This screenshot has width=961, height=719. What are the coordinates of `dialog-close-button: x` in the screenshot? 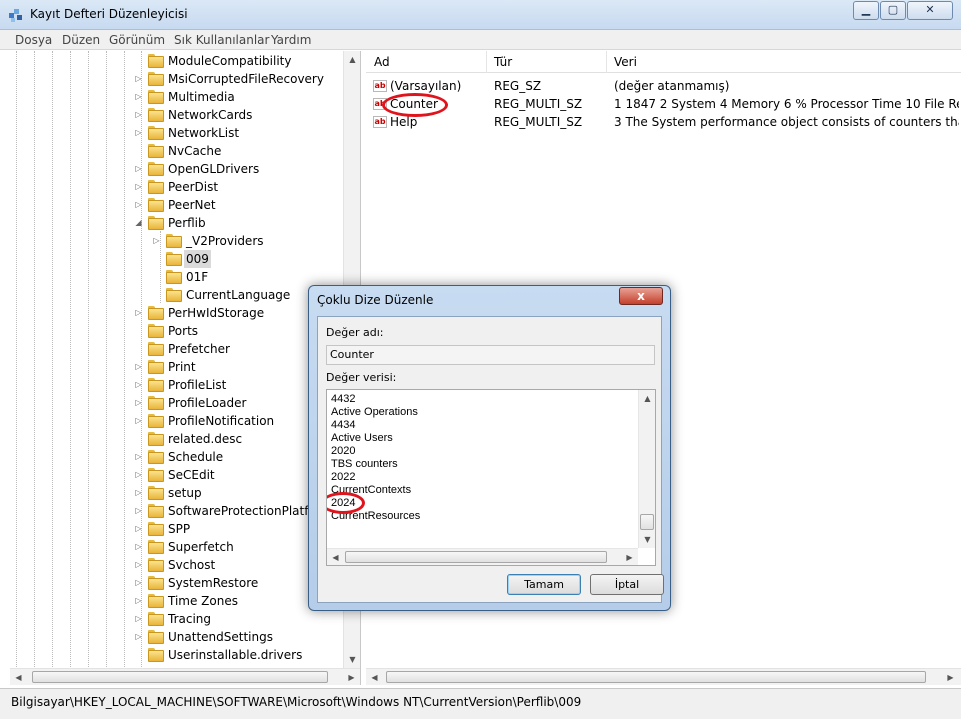 It's located at (641, 296).